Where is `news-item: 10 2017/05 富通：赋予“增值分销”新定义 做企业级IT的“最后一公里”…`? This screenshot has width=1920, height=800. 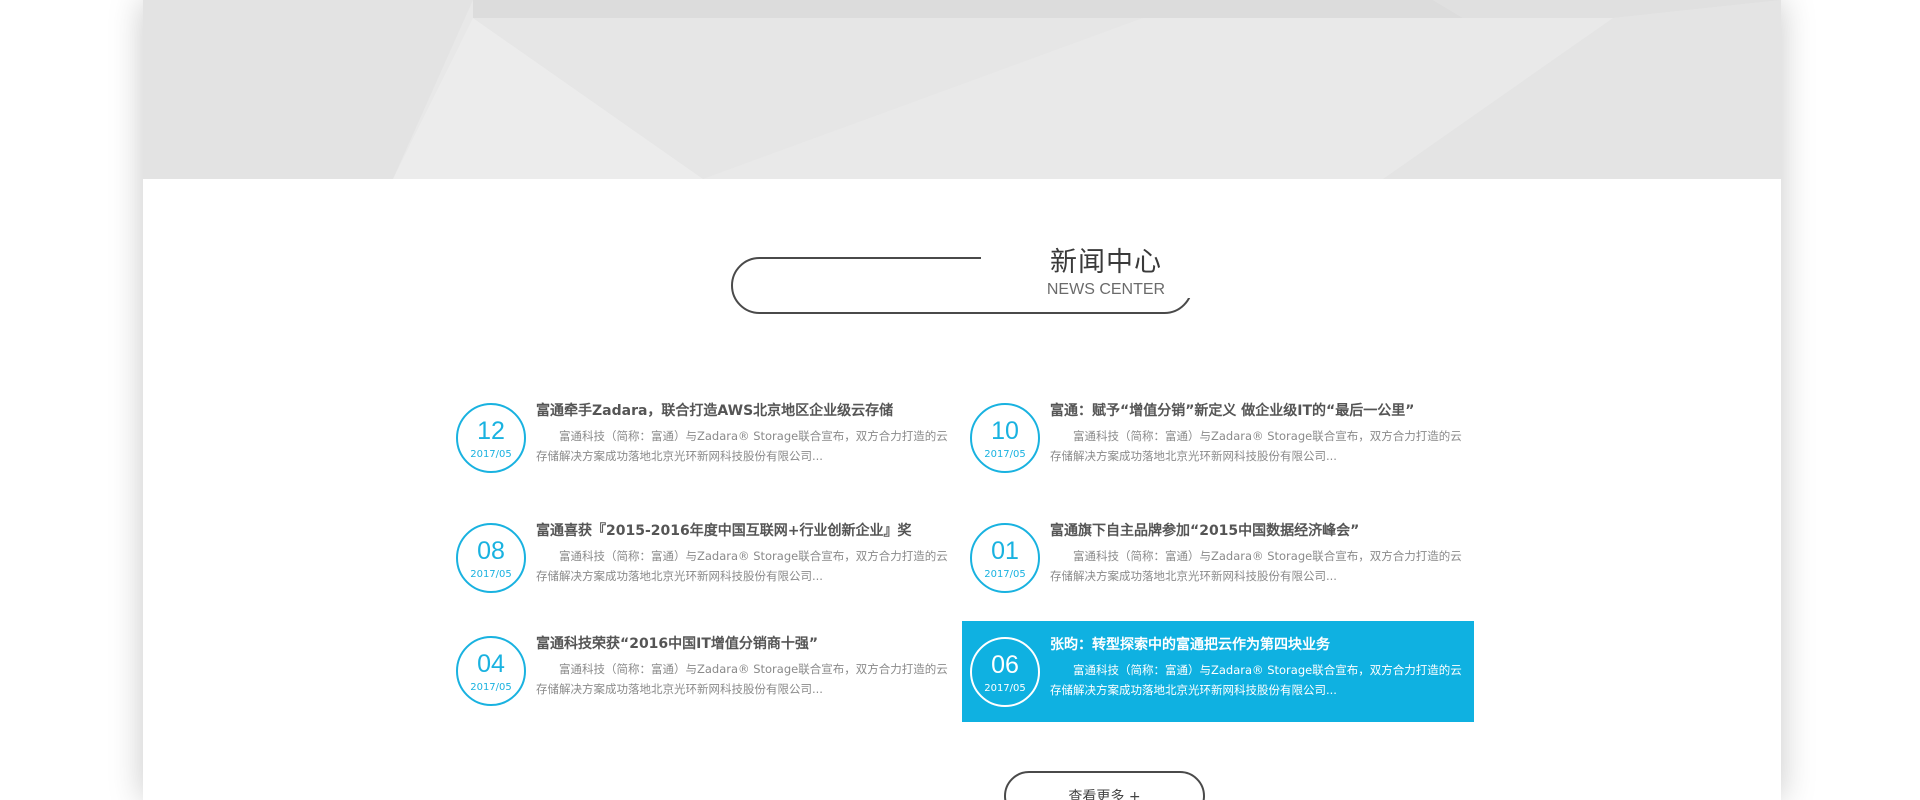 news-item: 10 2017/05 富通：赋予“增值分销”新定义 做企业级IT的“最后一公里”… is located at coordinates (1214, 437).